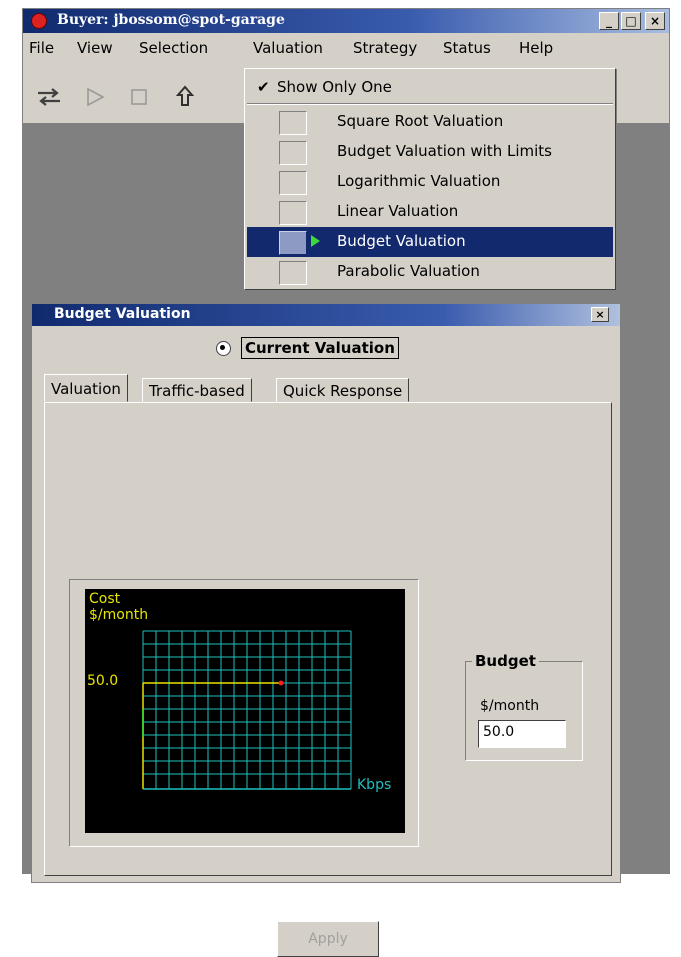 The image size is (681, 957). I want to click on title-bar: Buyer: jbossom@spot-garage _ □ ×, so click(346, 21).